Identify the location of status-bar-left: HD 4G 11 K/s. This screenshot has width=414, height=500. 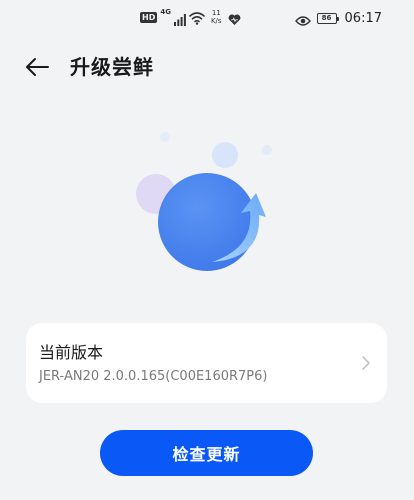
(190, 17).